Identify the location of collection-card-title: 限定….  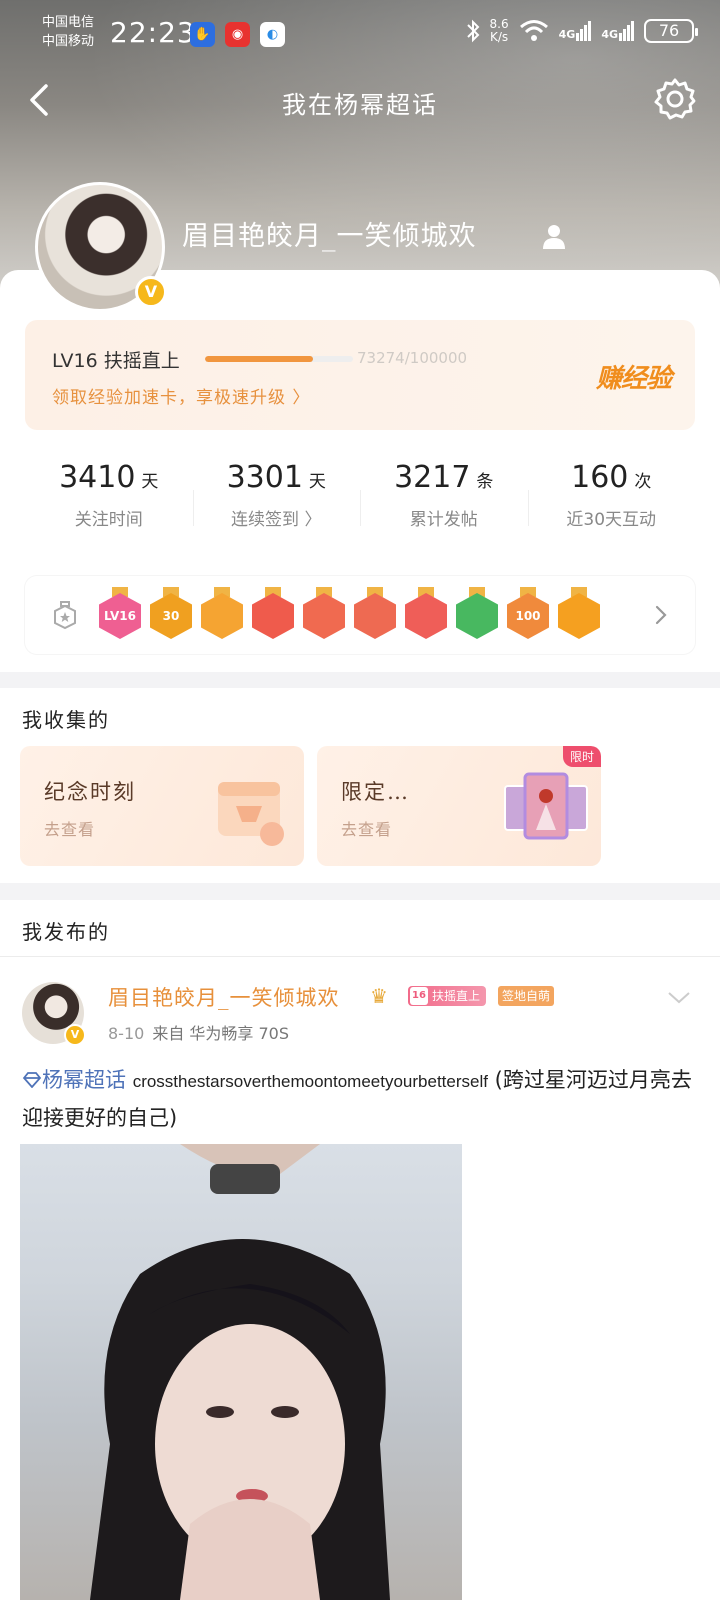
(375, 792).